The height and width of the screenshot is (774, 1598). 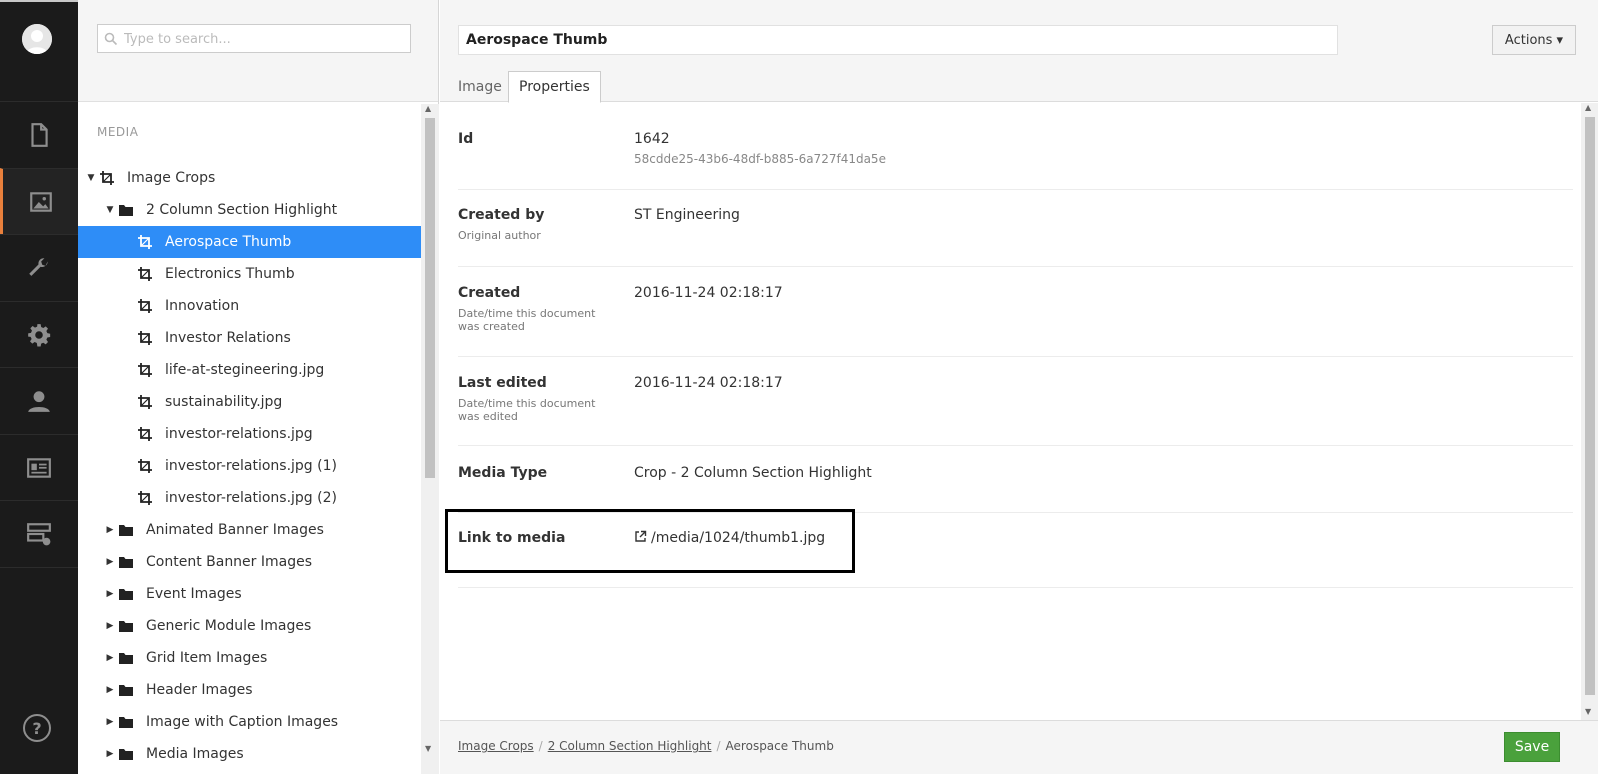 I want to click on section-settings, so click(x=39, y=334).